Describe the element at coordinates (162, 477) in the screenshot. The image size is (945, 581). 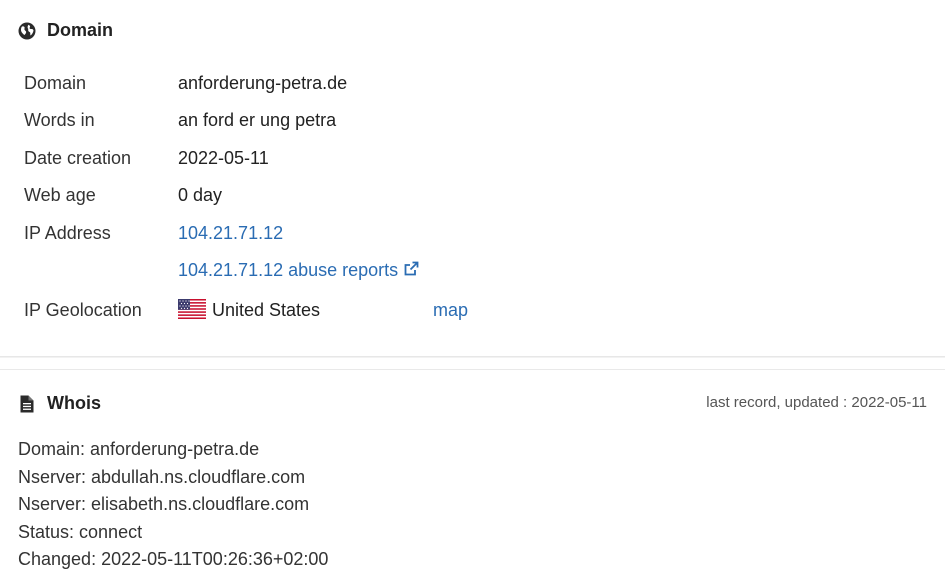
I see `whois-line: Nserver: abdullah.ns.cloudflare.com` at that location.